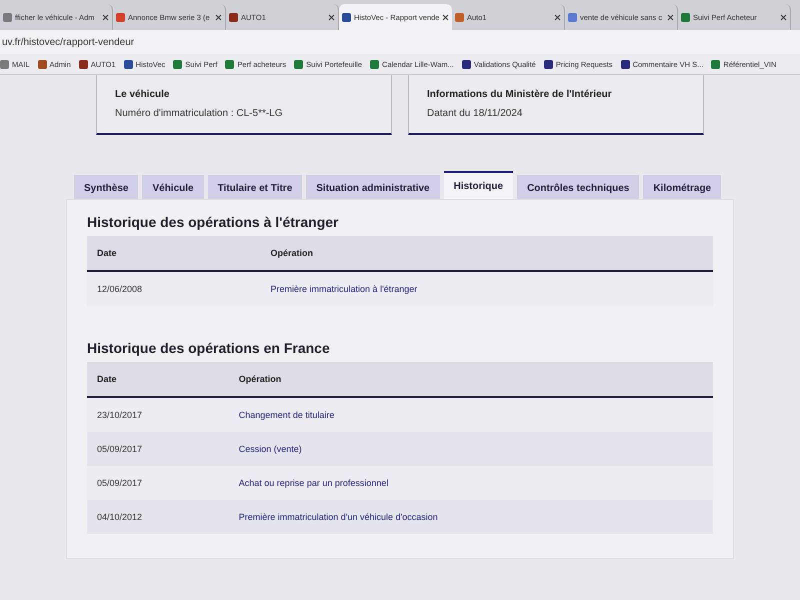 Image resolution: width=800 pixels, height=600 pixels. I want to click on section-title: Historique des opérations à l'étranger, so click(213, 222).